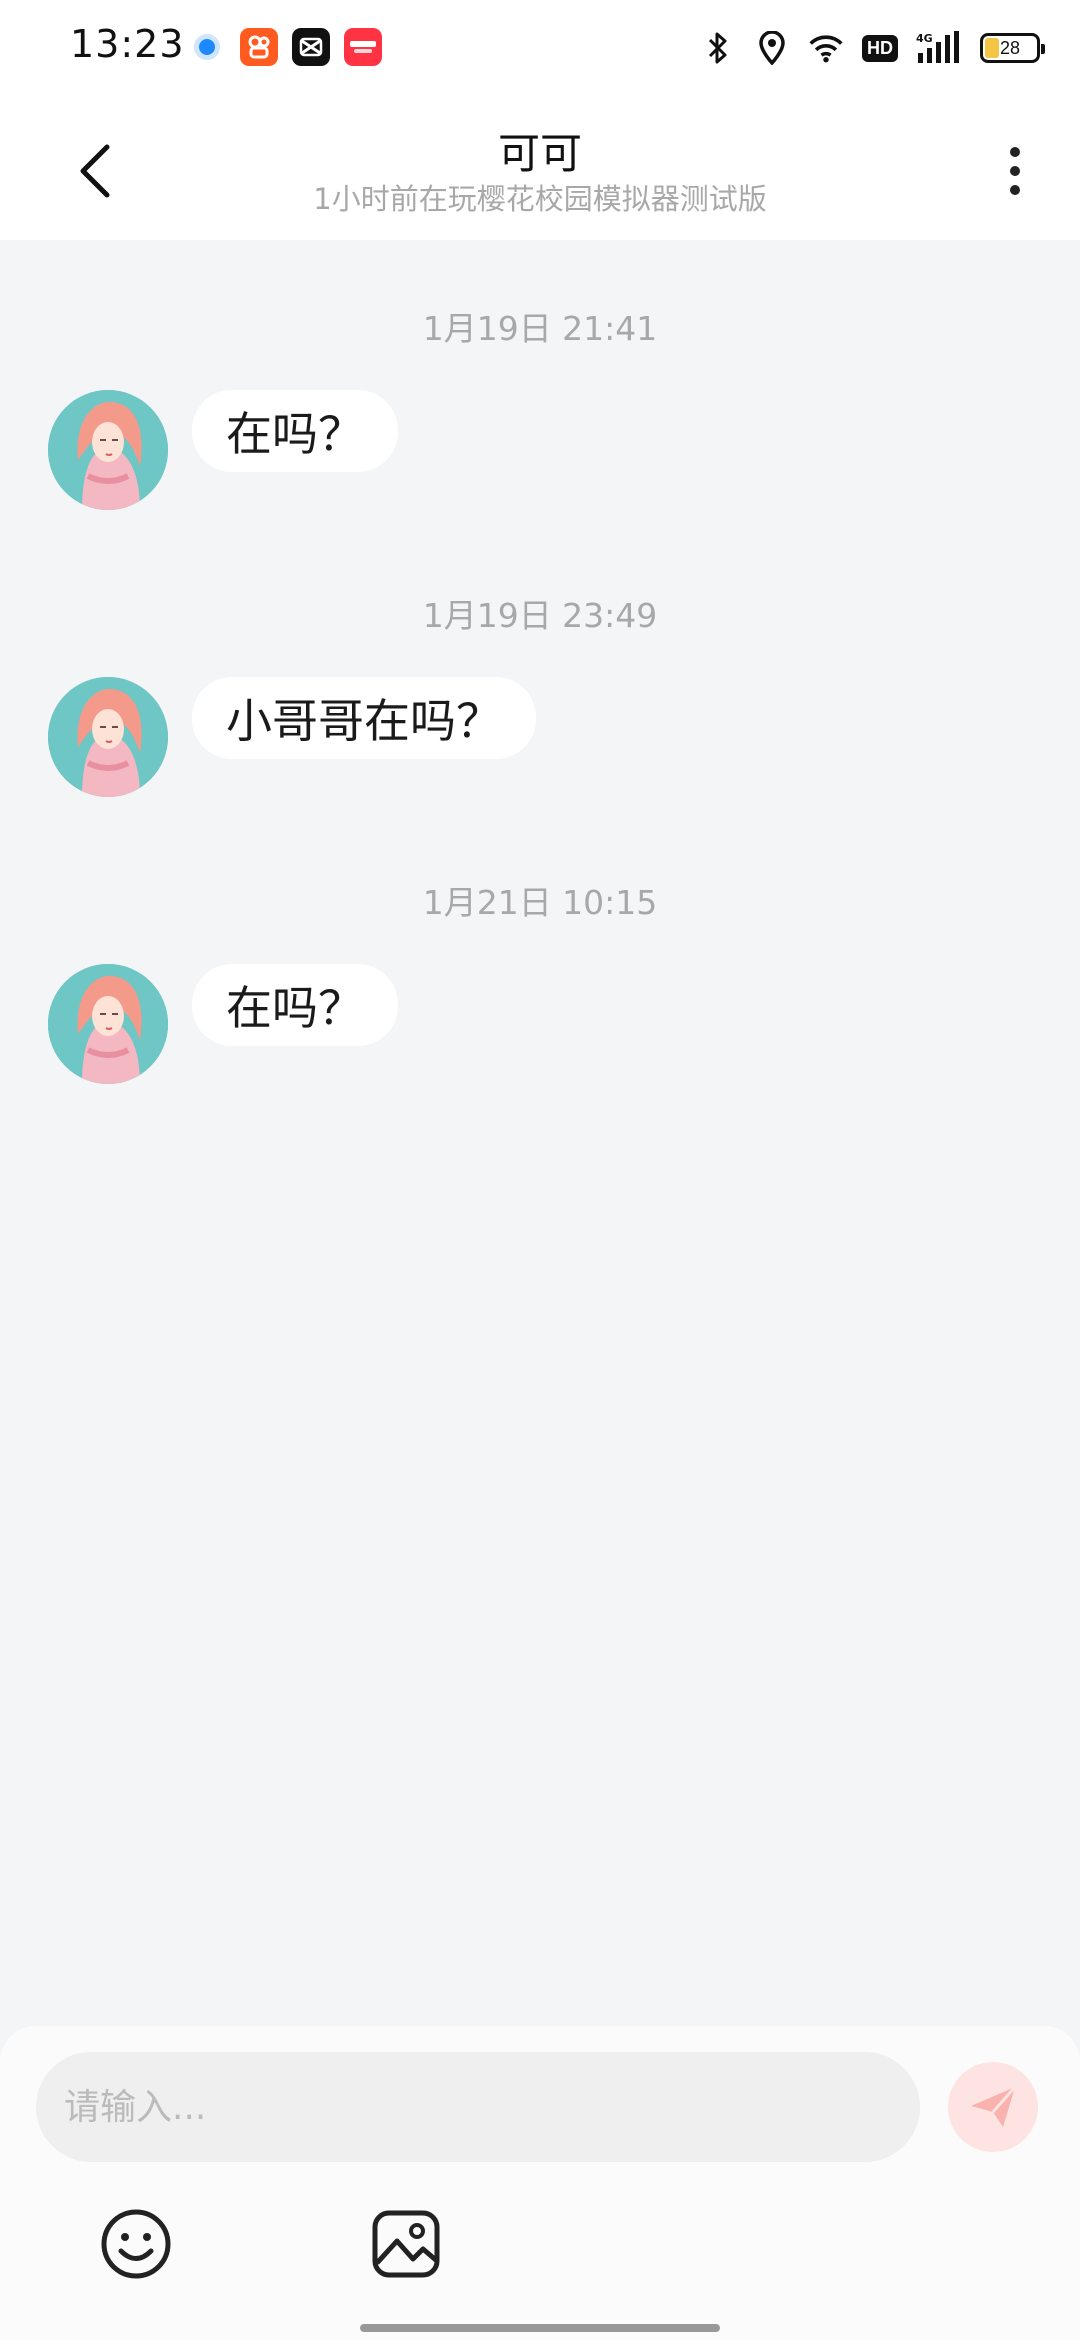  What do you see at coordinates (1015, 152) in the screenshot?
I see `more-vertical-icon` at bounding box center [1015, 152].